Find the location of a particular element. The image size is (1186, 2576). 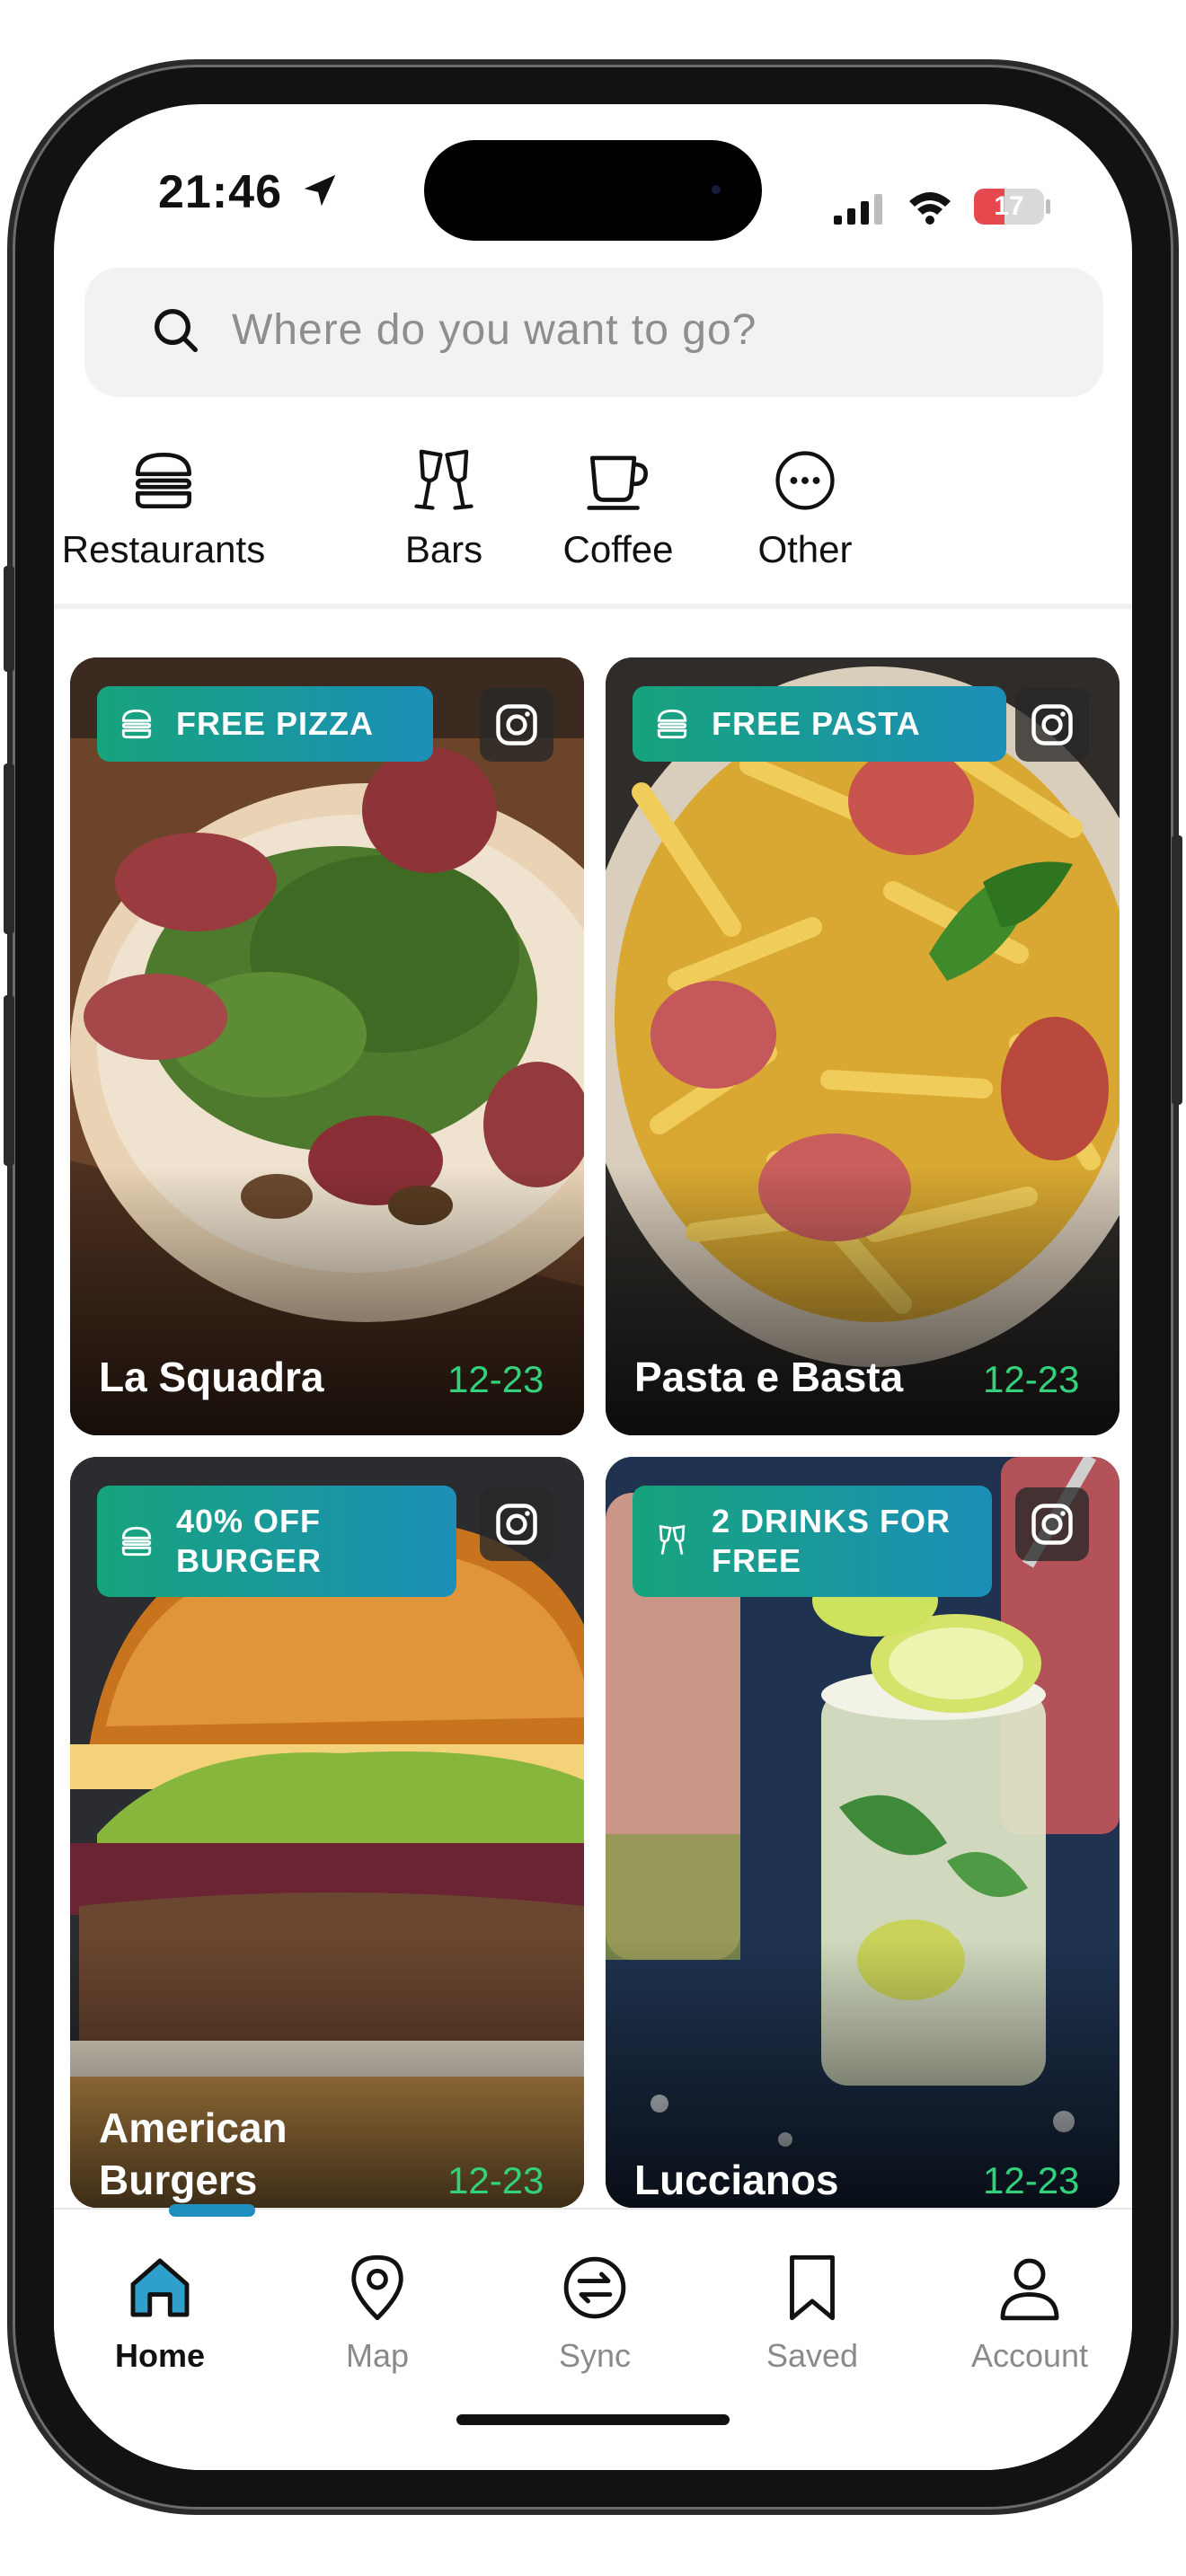

home-indicator is located at coordinates (593, 2419).